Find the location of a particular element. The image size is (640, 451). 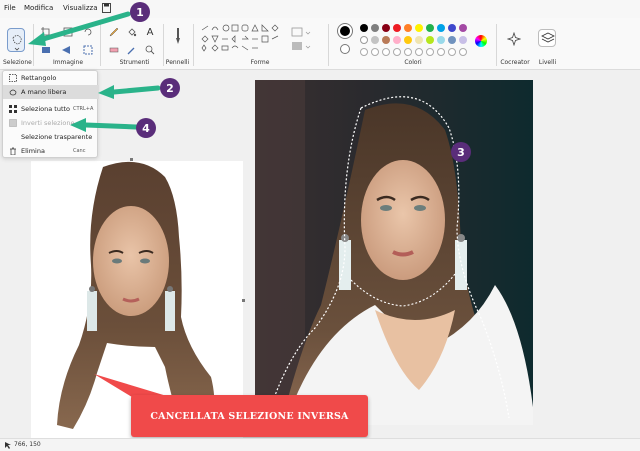

arrow-1-head is located at coordinates (37, 39).